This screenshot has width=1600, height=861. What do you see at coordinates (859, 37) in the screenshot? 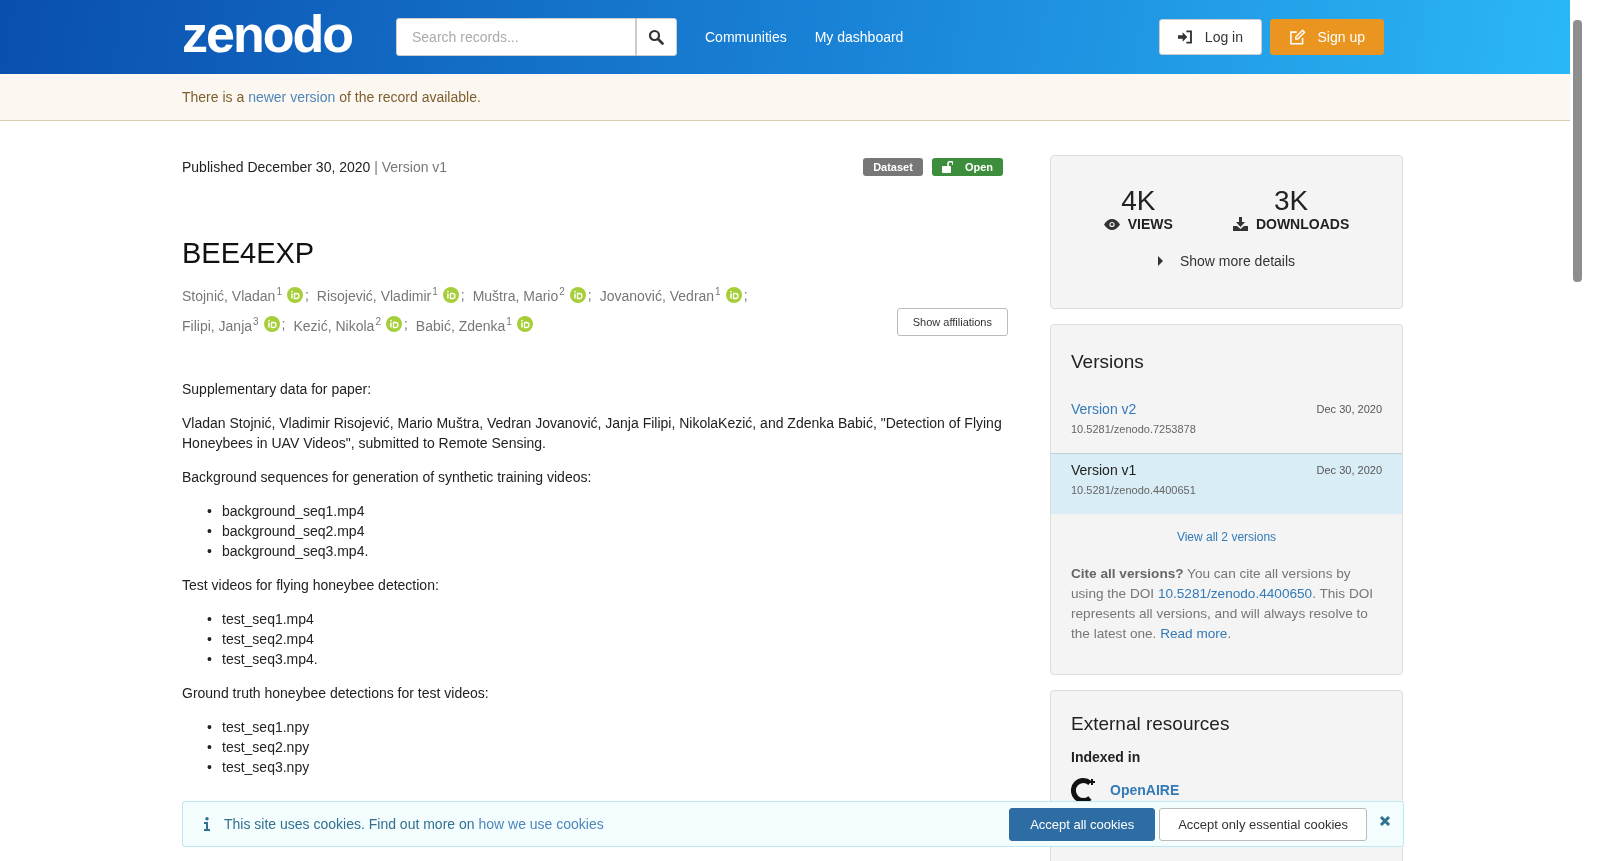
I see `nav-link: My dashboard` at bounding box center [859, 37].